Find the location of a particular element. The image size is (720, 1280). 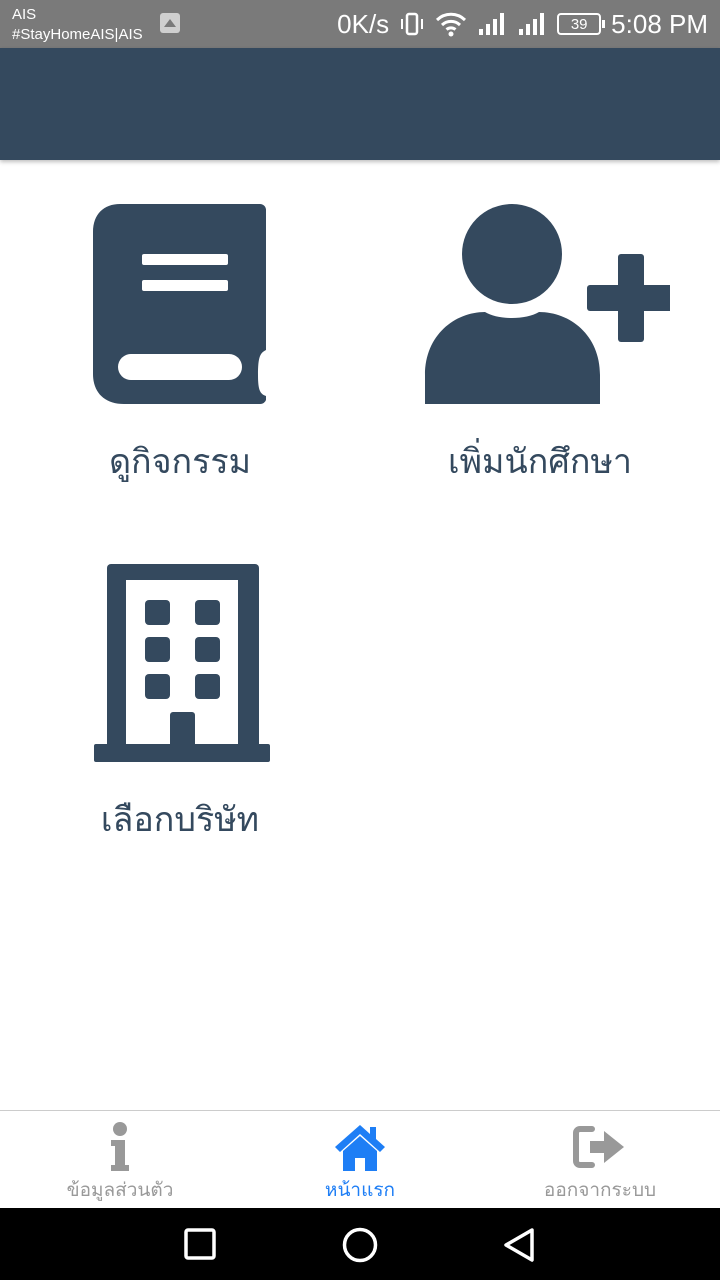

select-company-button: เลือกบริษัท is located at coordinates (180, 703).